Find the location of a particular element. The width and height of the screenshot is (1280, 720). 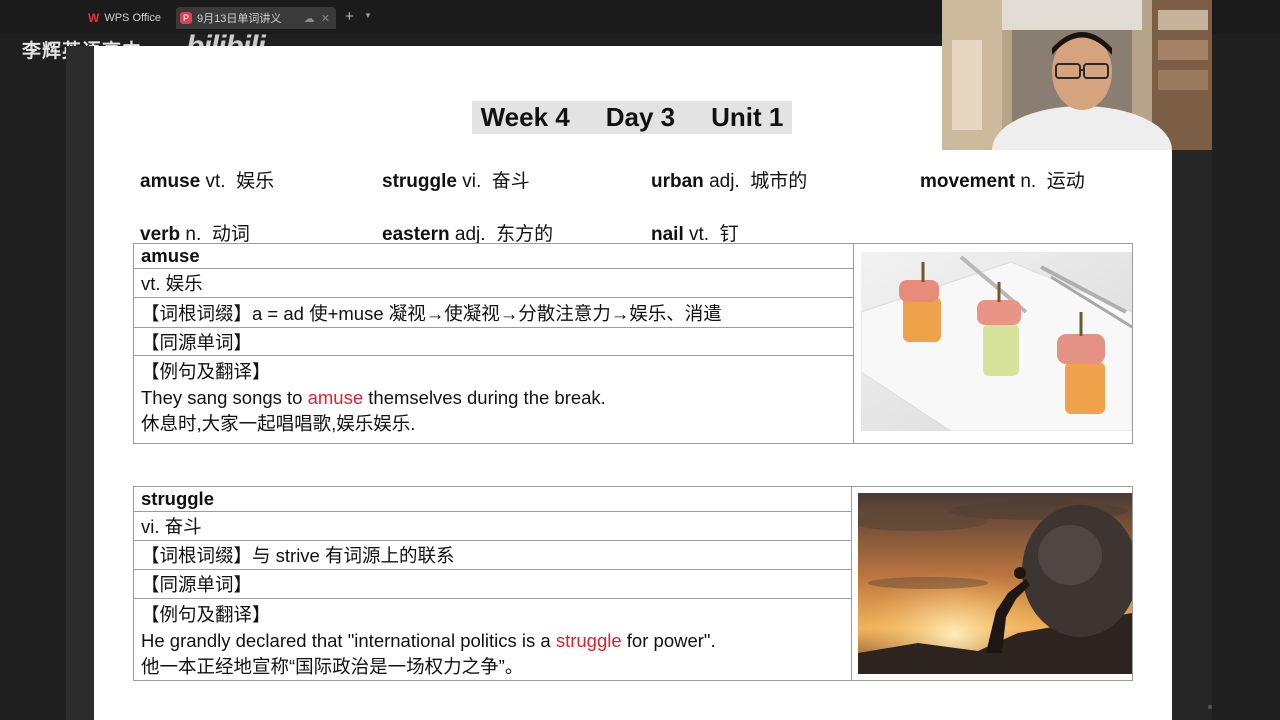

food-skewers-illustration is located at coordinates (996, 341).